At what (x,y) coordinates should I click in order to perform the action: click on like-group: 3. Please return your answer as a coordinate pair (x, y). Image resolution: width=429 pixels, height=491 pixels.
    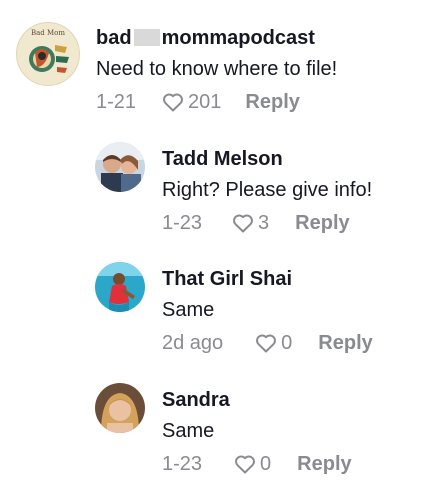
    Looking at the image, I should click on (249, 223).